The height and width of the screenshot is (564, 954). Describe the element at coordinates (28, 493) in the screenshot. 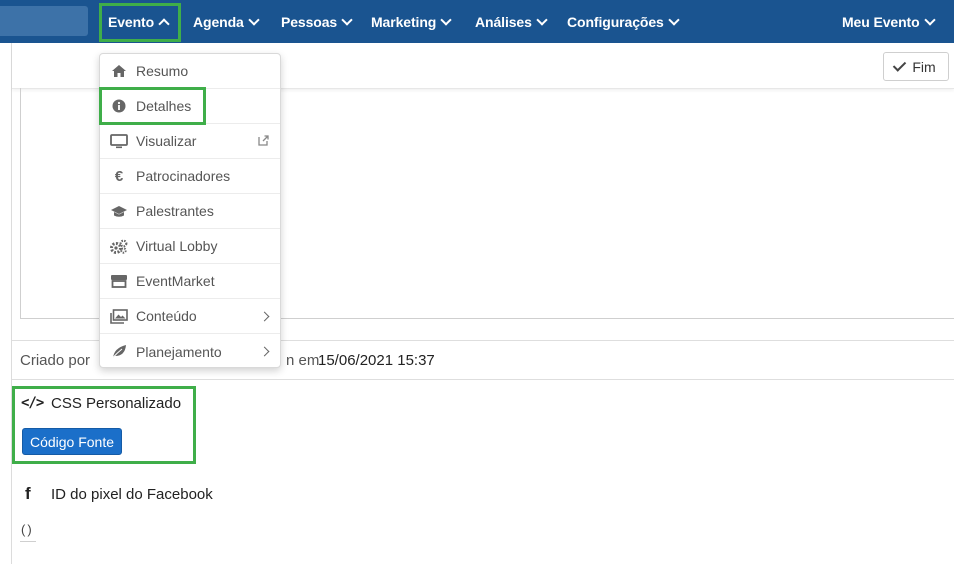

I see `facebook-icon: f` at that location.